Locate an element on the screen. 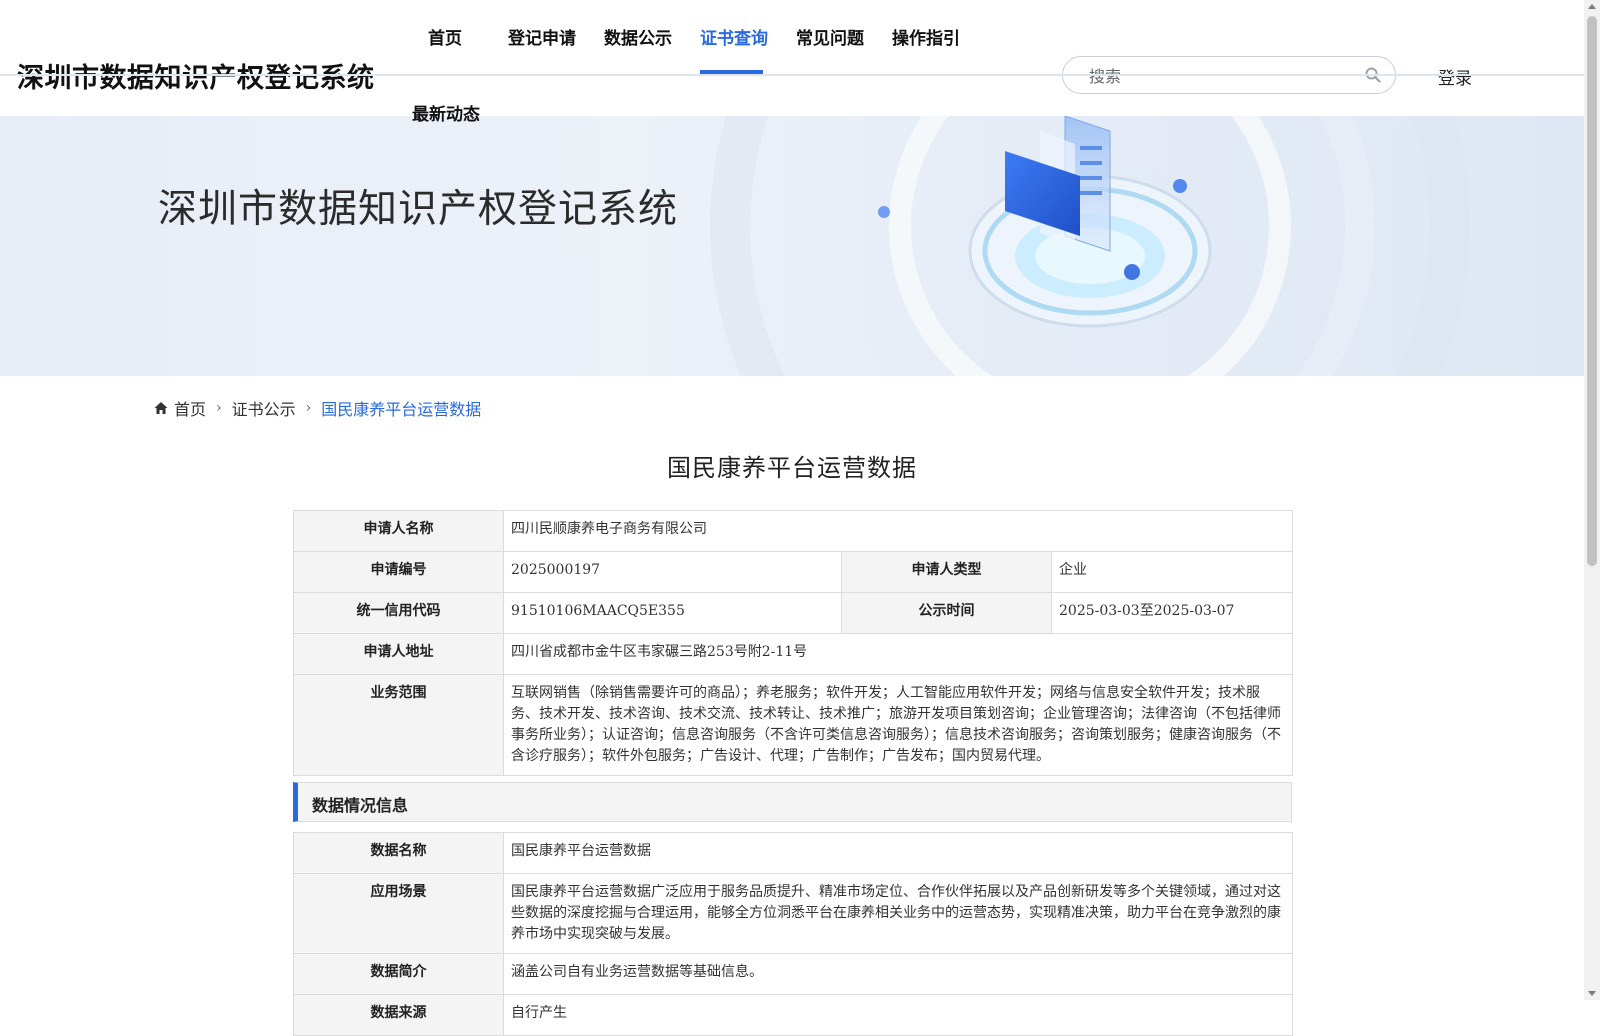 Image resolution: width=1600 pixels, height=1036 pixels. nav-certificate-query: 证书查询 is located at coordinates (734, 36).